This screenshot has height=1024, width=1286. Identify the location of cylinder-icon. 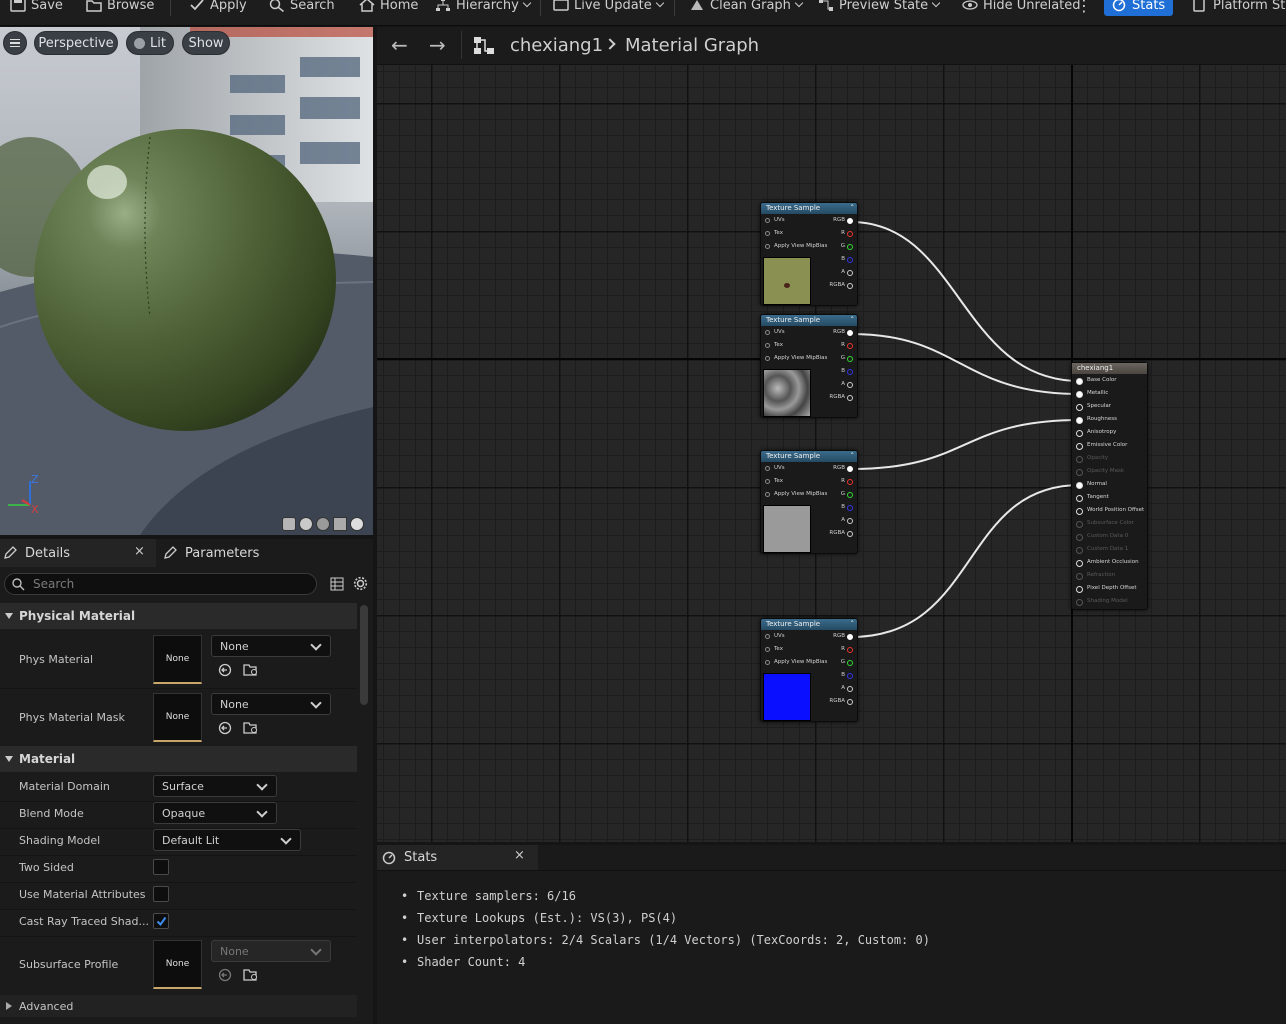
(289, 524).